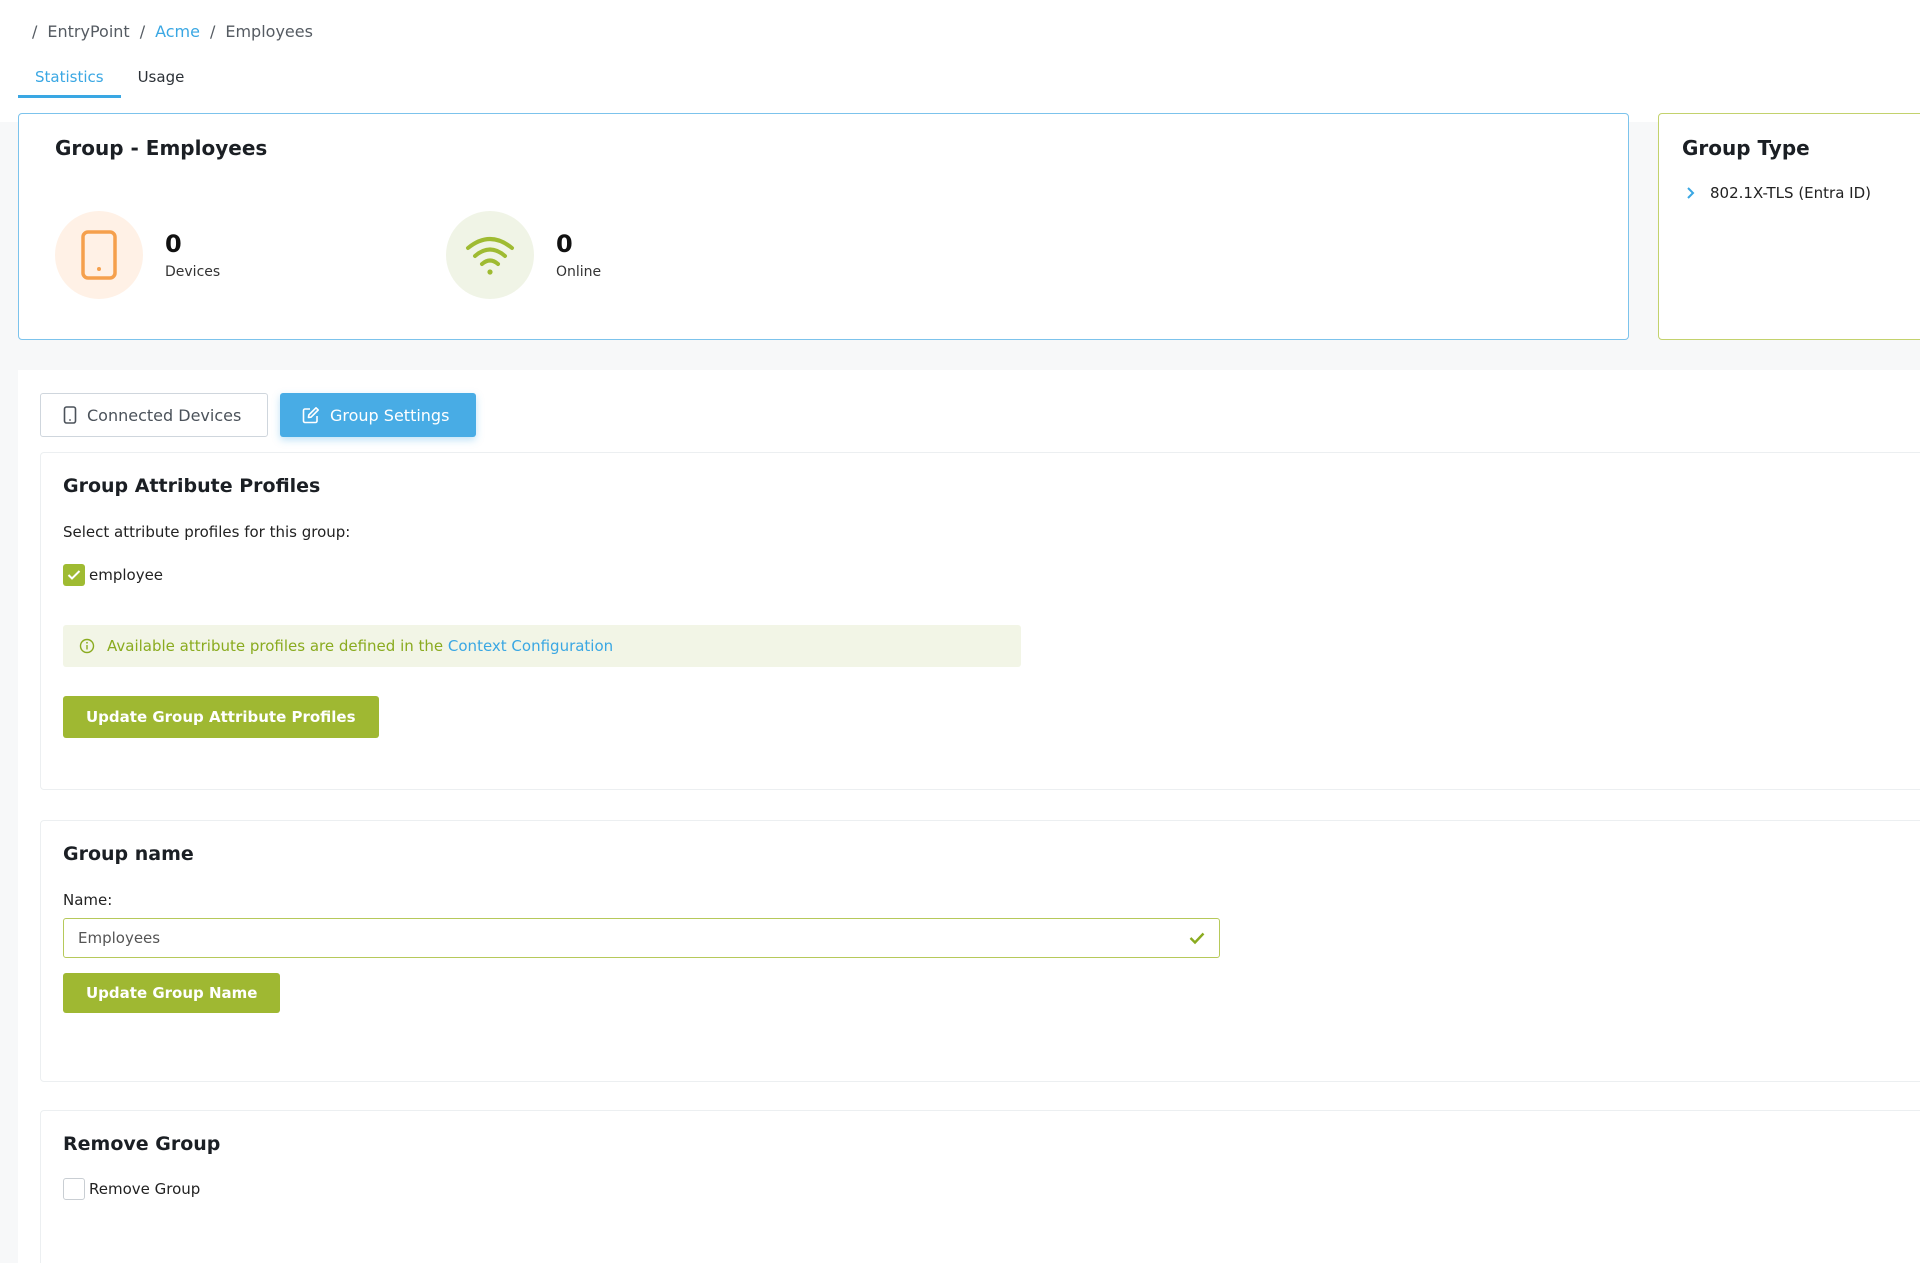 The width and height of the screenshot is (1920, 1263). Describe the element at coordinates (87, 646) in the screenshot. I see `info-icon` at that location.